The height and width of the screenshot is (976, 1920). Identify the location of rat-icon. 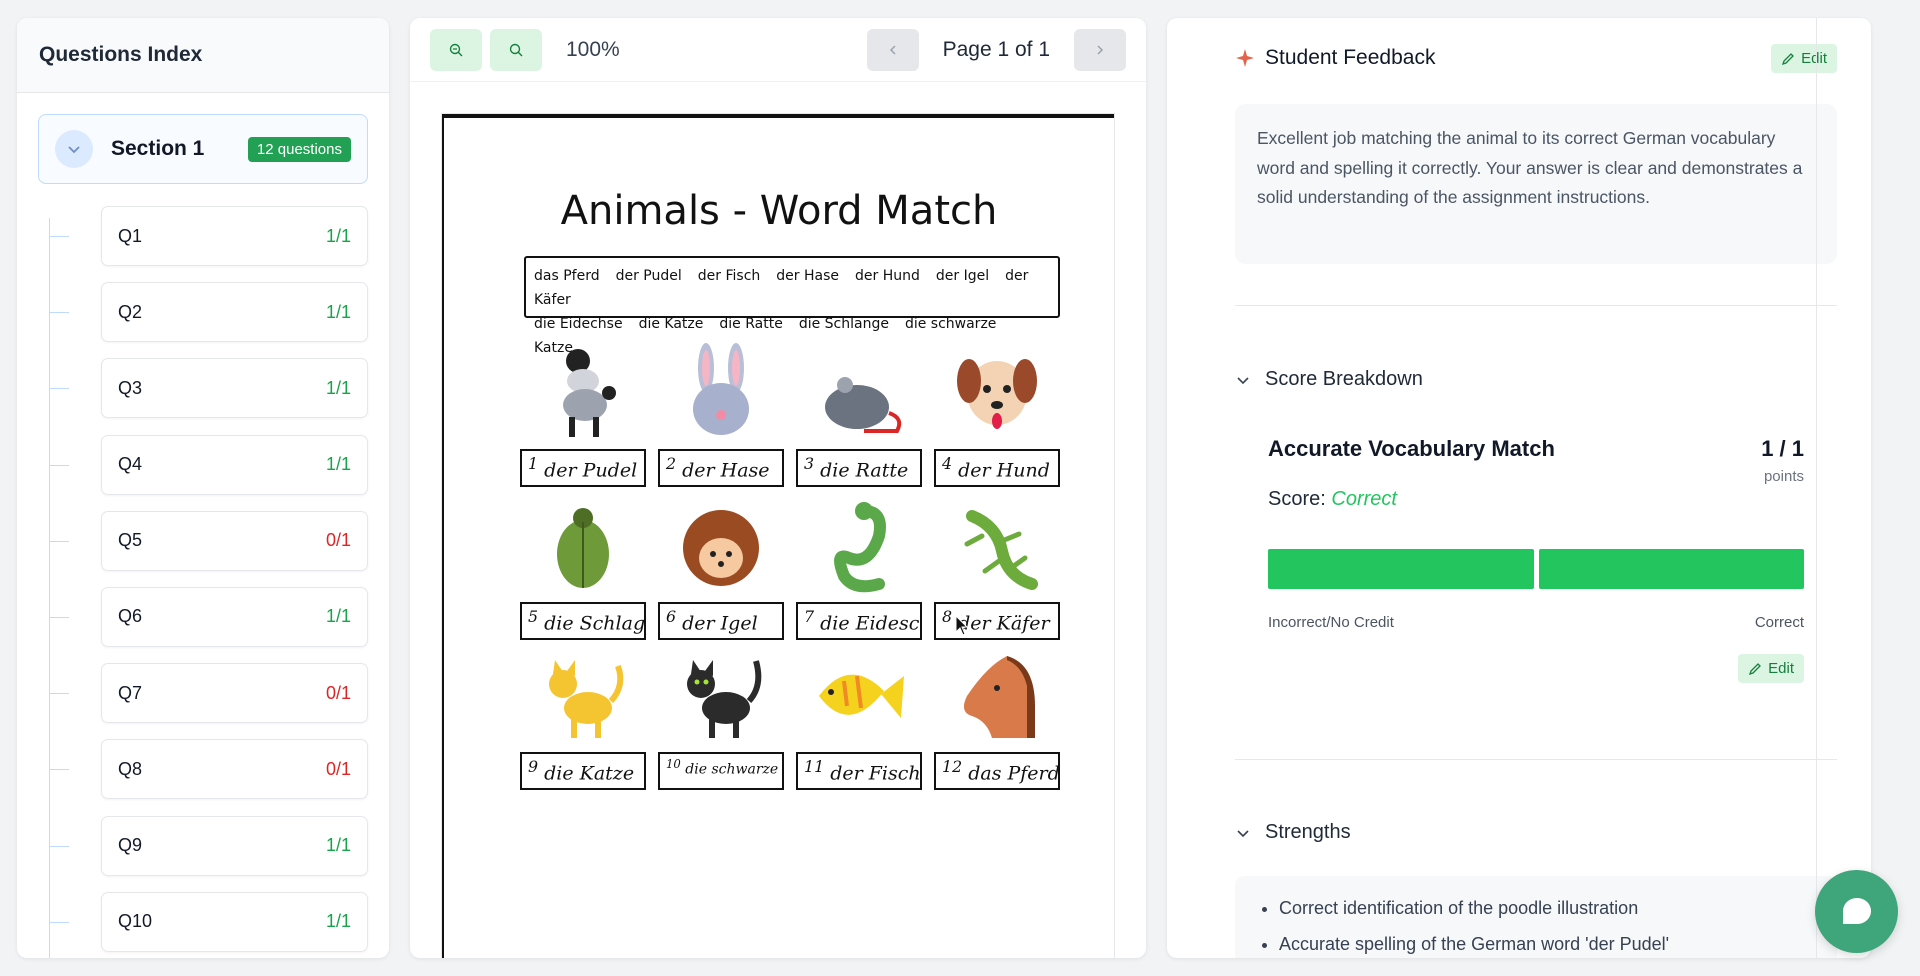
(863, 405).